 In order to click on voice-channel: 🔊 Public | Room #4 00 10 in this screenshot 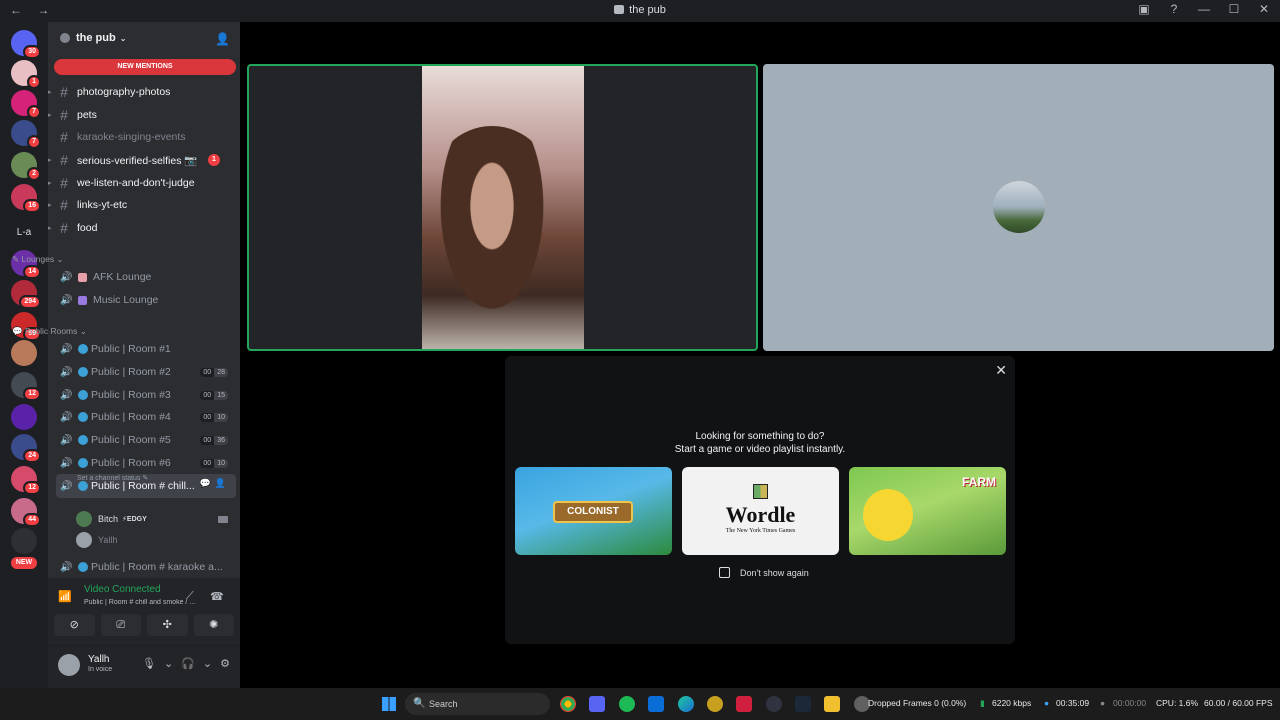, I will do `click(146, 417)`.